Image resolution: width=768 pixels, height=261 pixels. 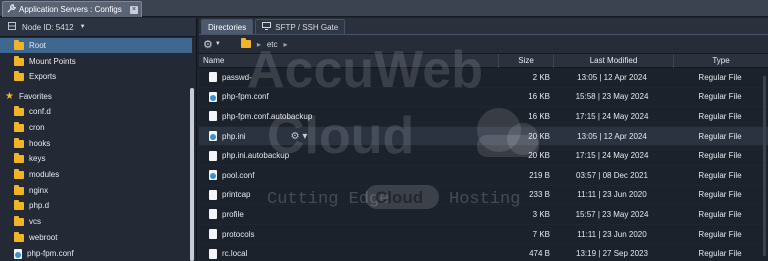 What do you see at coordinates (44, 174) in the screenshot?
I see `favorite-item-label: modules` at bounding box center [44, 174].